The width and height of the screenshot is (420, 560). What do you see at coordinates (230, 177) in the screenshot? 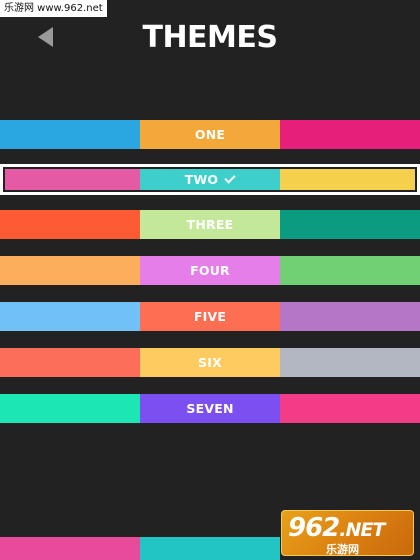
I see `checkmark-icon` at bounding box center [230, 177].